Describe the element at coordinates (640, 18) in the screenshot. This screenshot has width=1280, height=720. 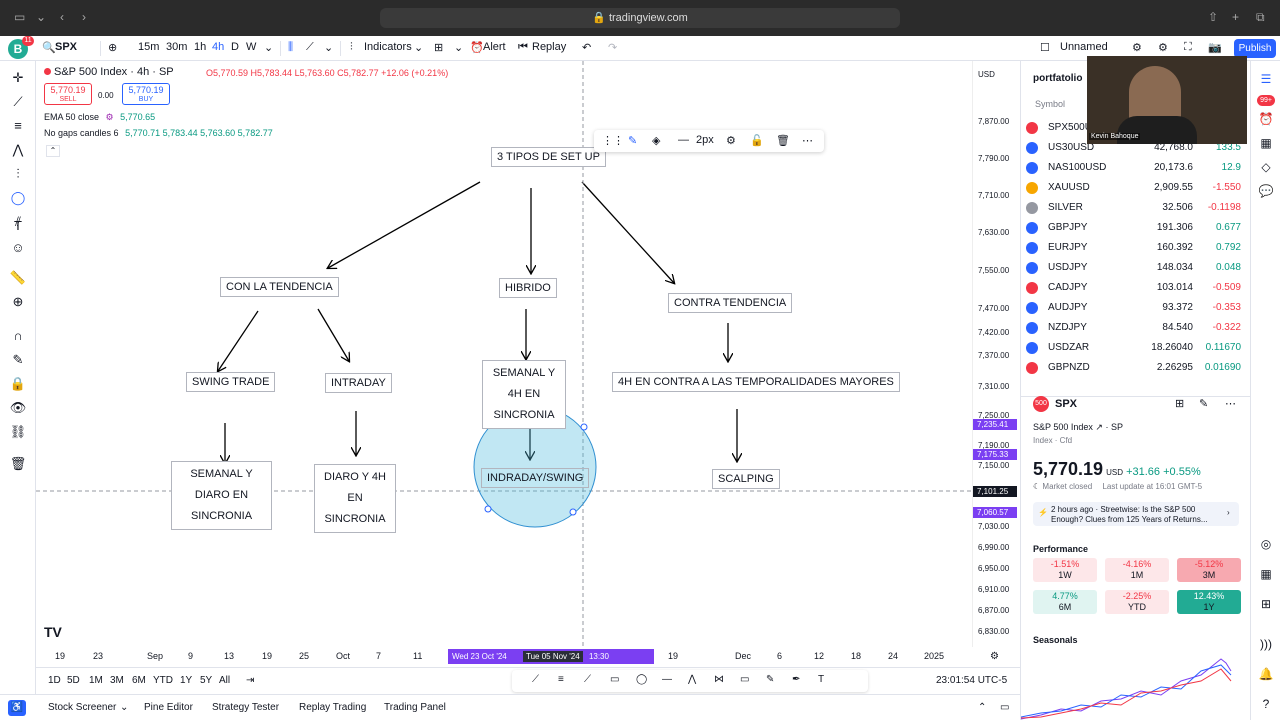
I see `address-bar: 🔒 tradingview.com` at that location.